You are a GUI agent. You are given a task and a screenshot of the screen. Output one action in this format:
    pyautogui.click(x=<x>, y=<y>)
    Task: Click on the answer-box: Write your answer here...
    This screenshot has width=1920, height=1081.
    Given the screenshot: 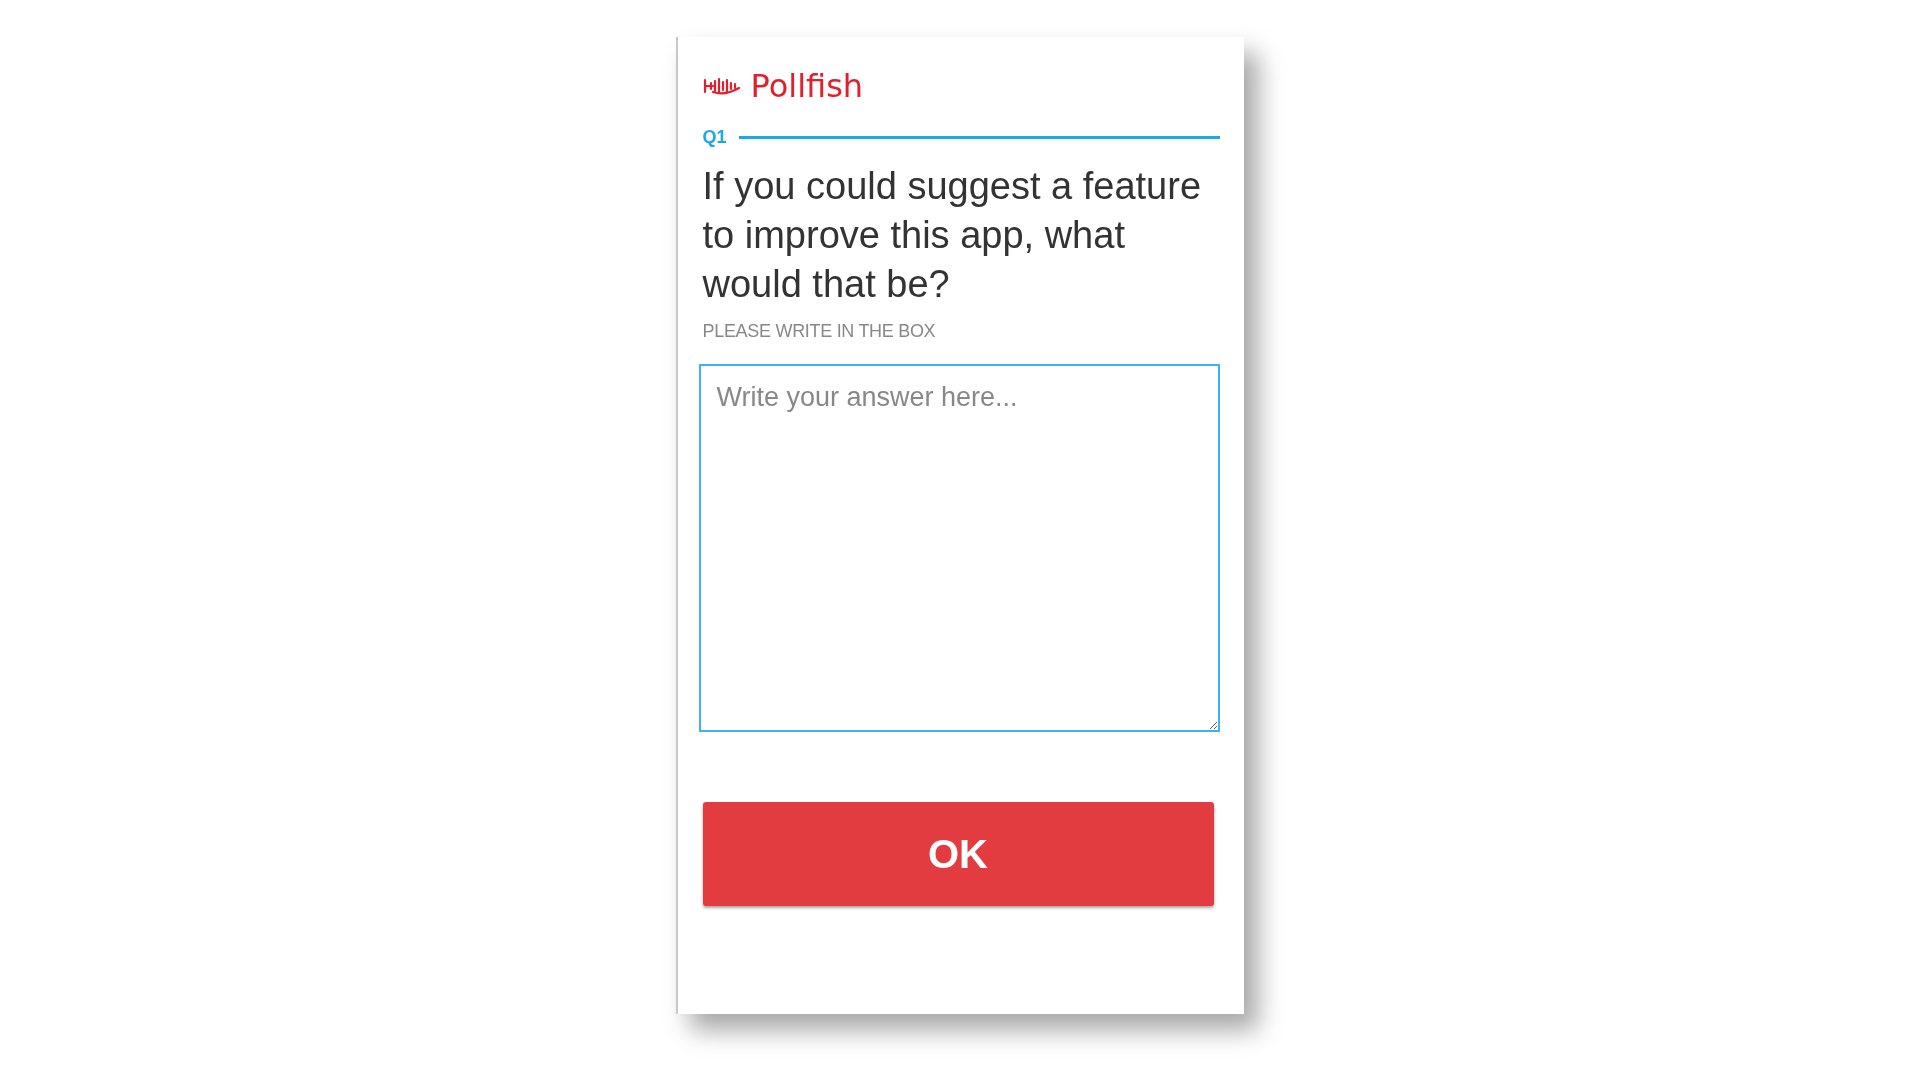 What is the action you would take?
    pyautogui.click(x=959, y=548)
    